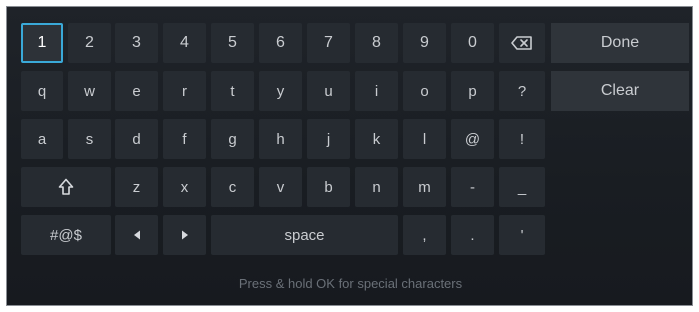  What do you see at coordinates (472, 43) in the screenshot?
I see `key-0: 0` at bounding box center [472, 43].